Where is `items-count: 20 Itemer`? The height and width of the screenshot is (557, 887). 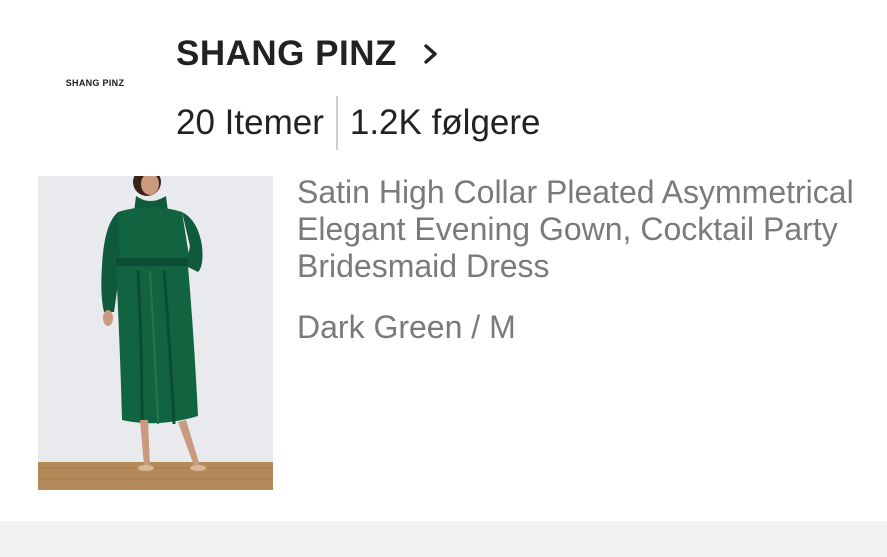
items-count: 20 Itemer is located at coordinates (250, 123).